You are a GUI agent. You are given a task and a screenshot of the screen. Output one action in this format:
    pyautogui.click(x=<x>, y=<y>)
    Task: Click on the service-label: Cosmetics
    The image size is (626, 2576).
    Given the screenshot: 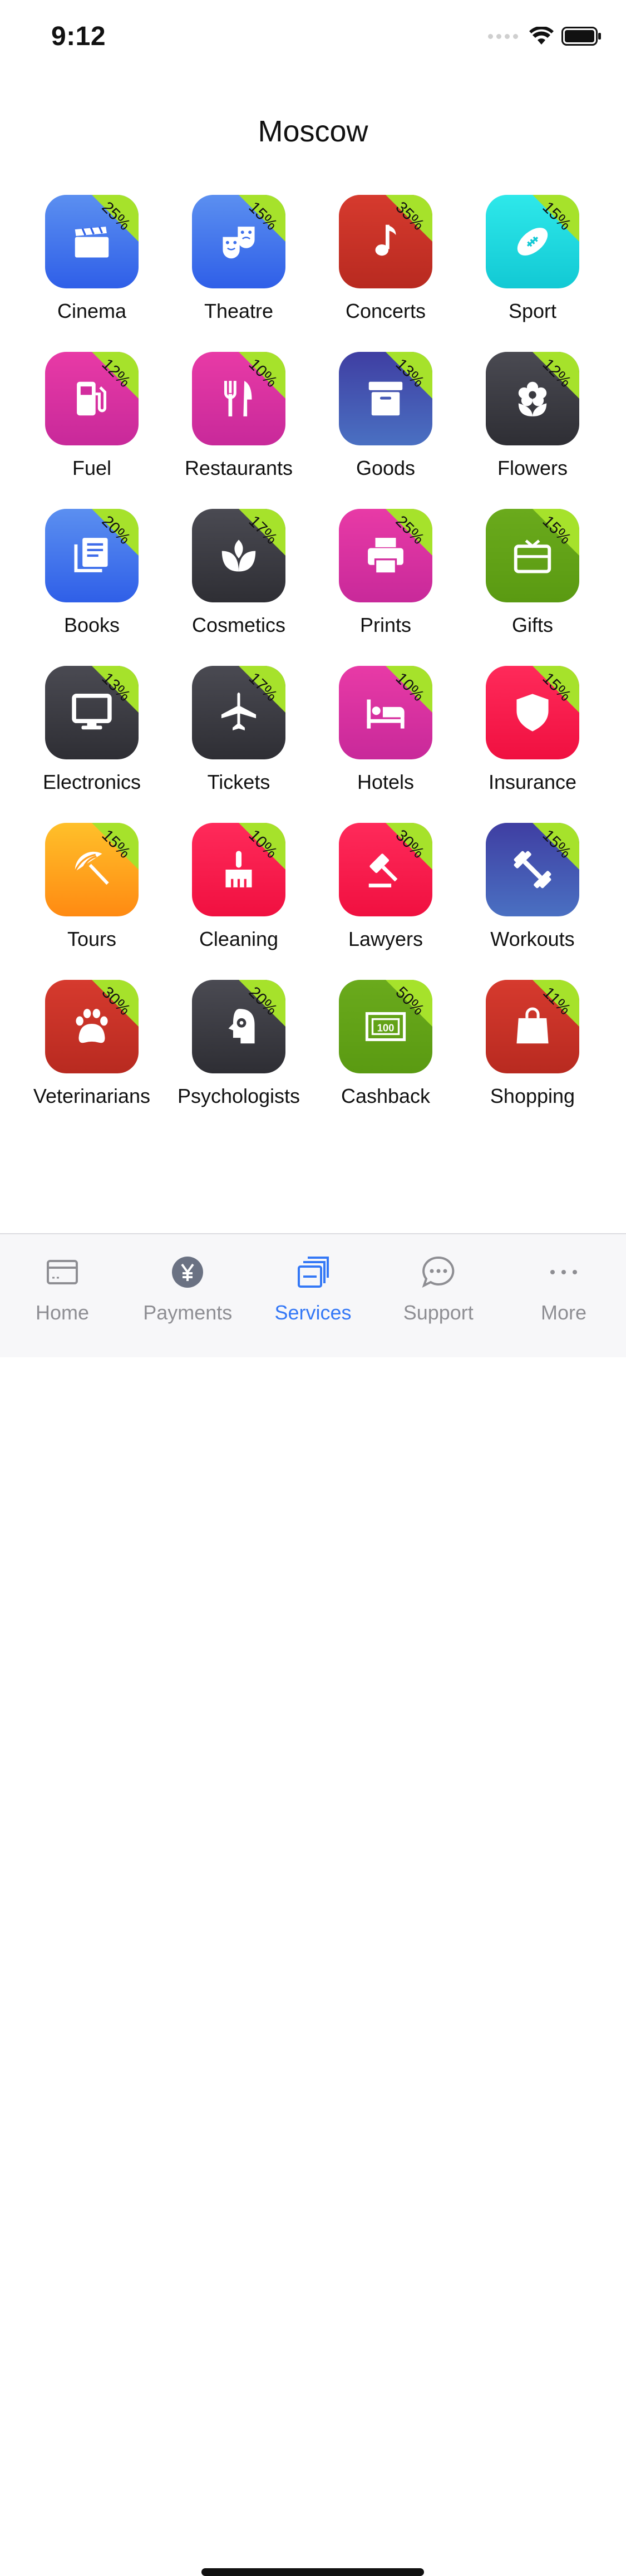 What is the action you would take?
    pyautogui.click(x=238, y=625)
    